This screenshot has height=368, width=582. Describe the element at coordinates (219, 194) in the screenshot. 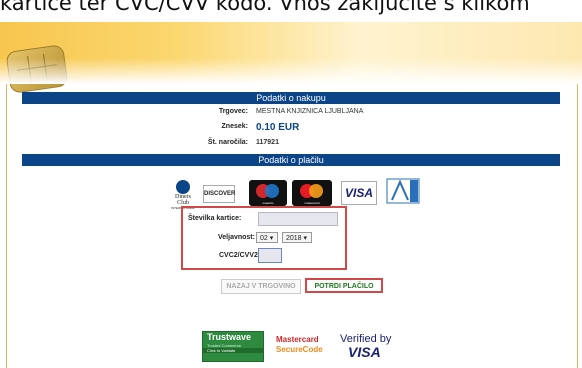

I see `discover-logo: DISCOVER` at that location.